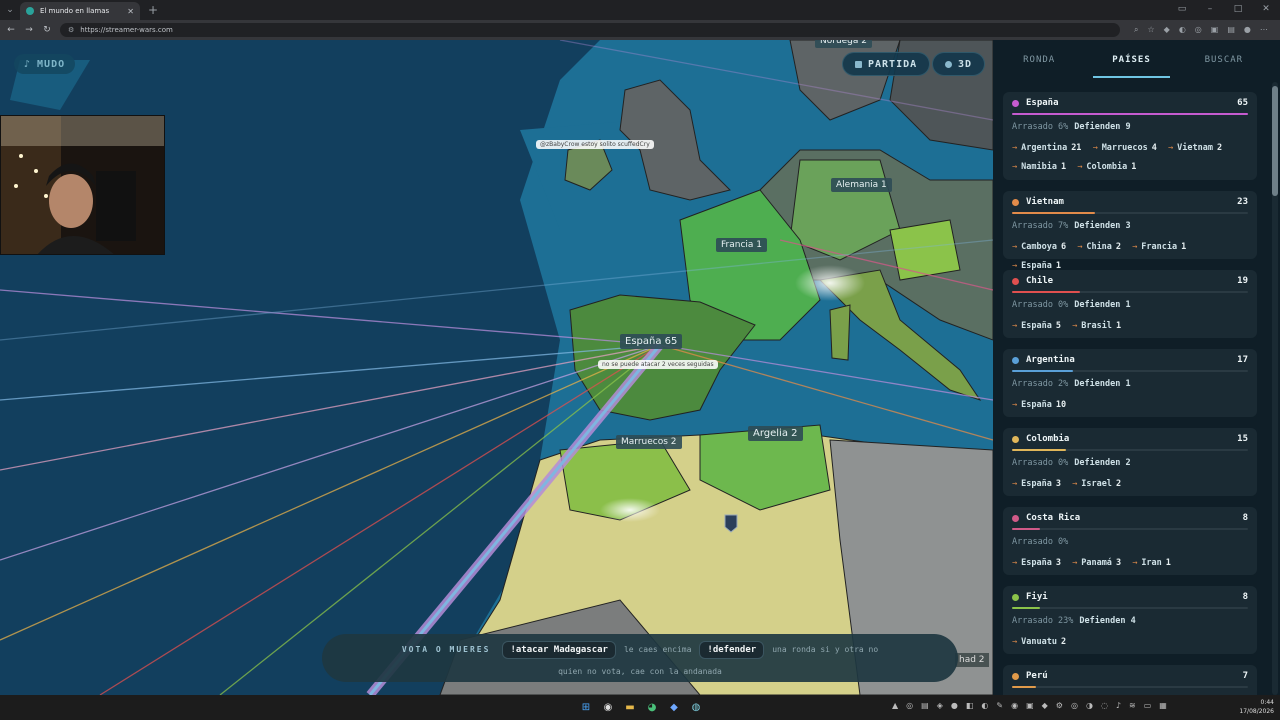 The height and width of the screenshot is (720, 1280). What do you see at coordinates (1039, 60) in the screenshot?
I see `tab-ronda: RONDA` at bounding box center [1039, 60].